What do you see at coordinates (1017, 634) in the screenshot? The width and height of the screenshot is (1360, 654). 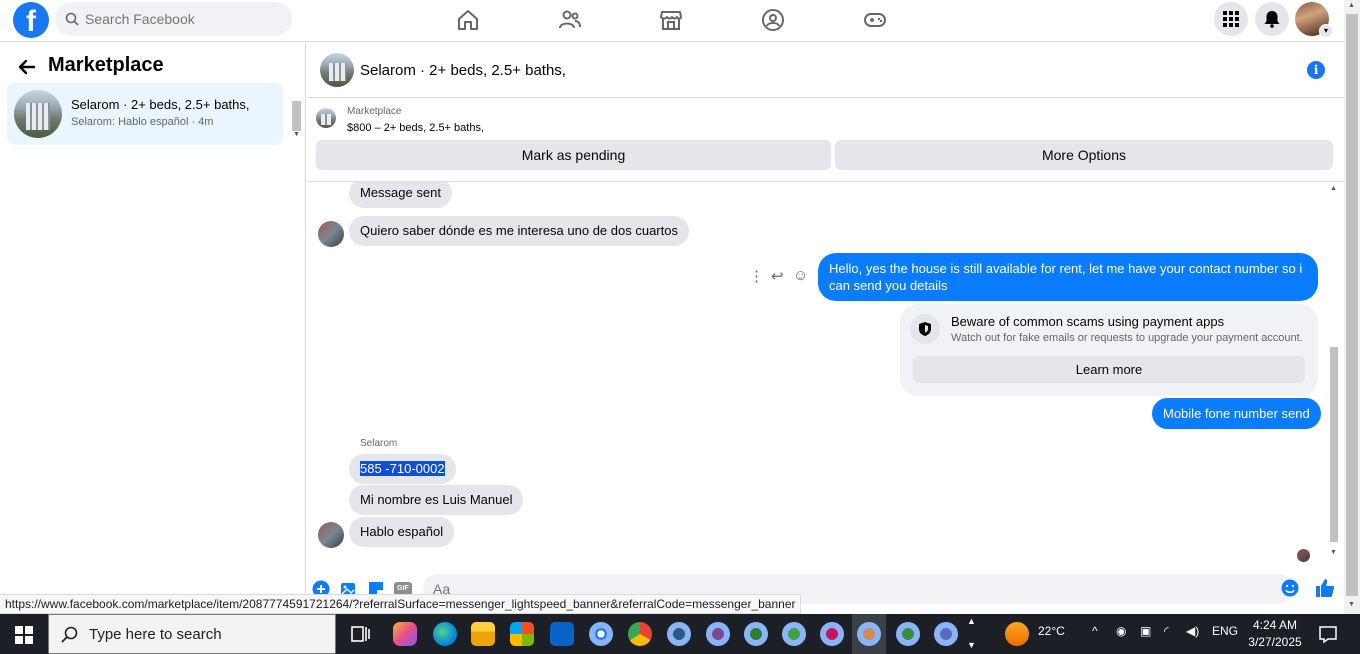 I see `weather-icon` at bounding box center [1017, 634].